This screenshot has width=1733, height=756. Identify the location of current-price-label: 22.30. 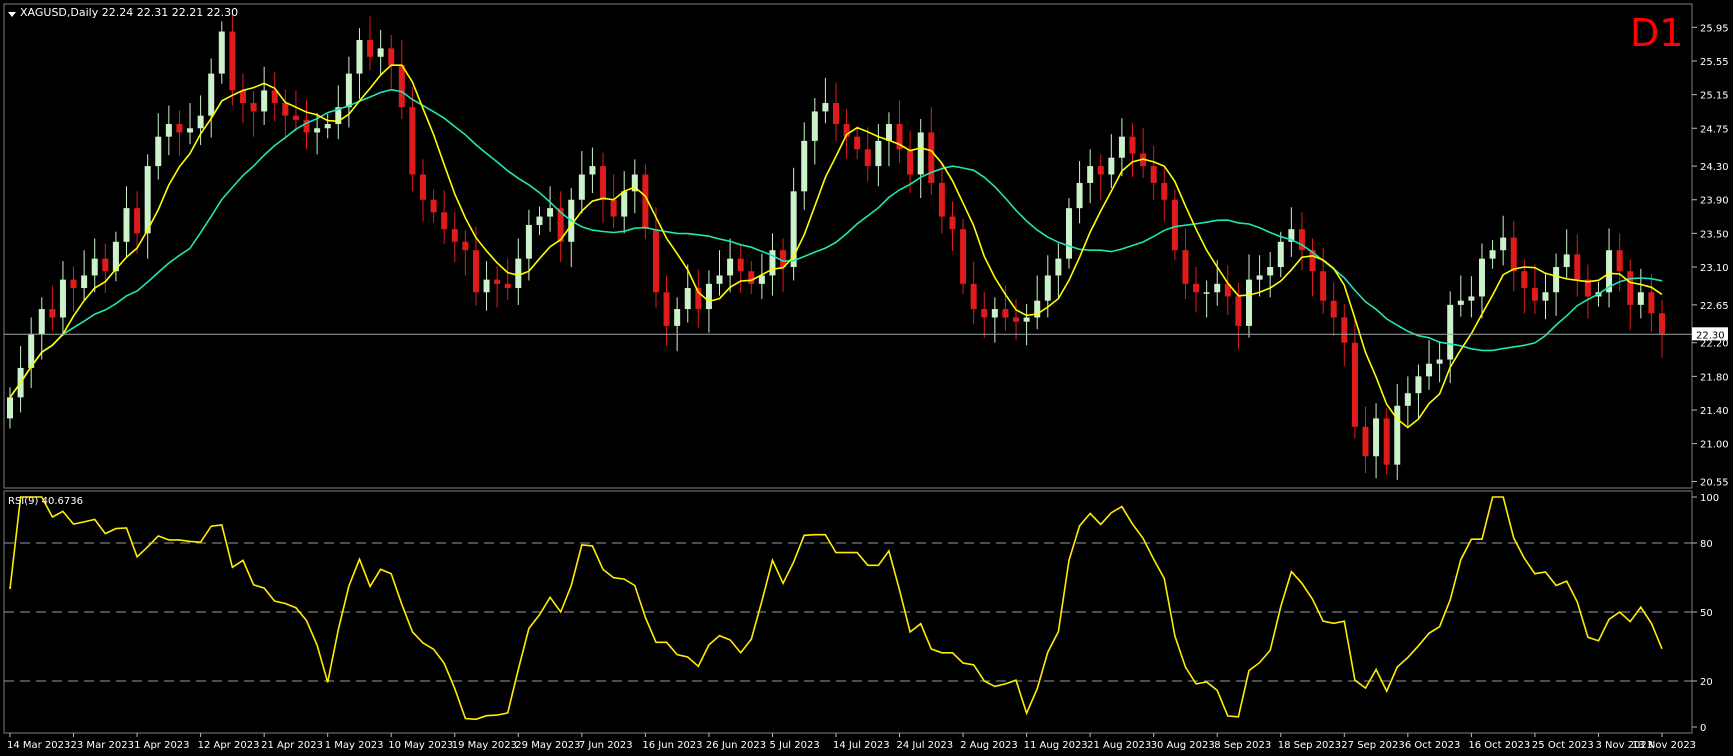
(1710, 335).